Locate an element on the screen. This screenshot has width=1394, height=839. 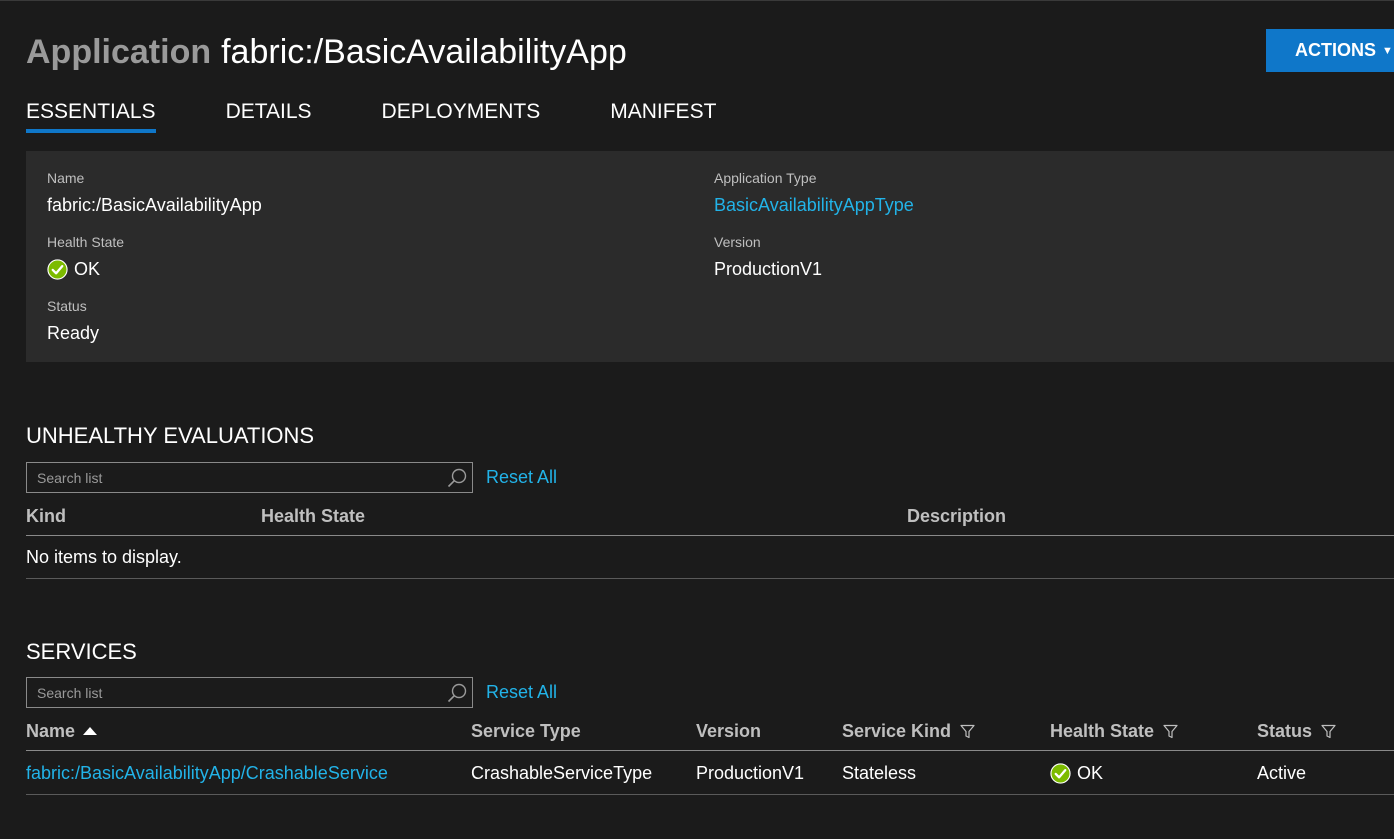
services-search-box is located at coordinates (249, 692).